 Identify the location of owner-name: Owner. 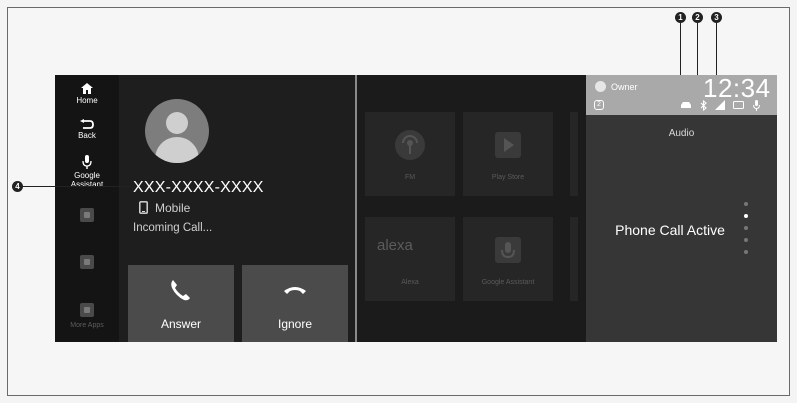
(624, 87).